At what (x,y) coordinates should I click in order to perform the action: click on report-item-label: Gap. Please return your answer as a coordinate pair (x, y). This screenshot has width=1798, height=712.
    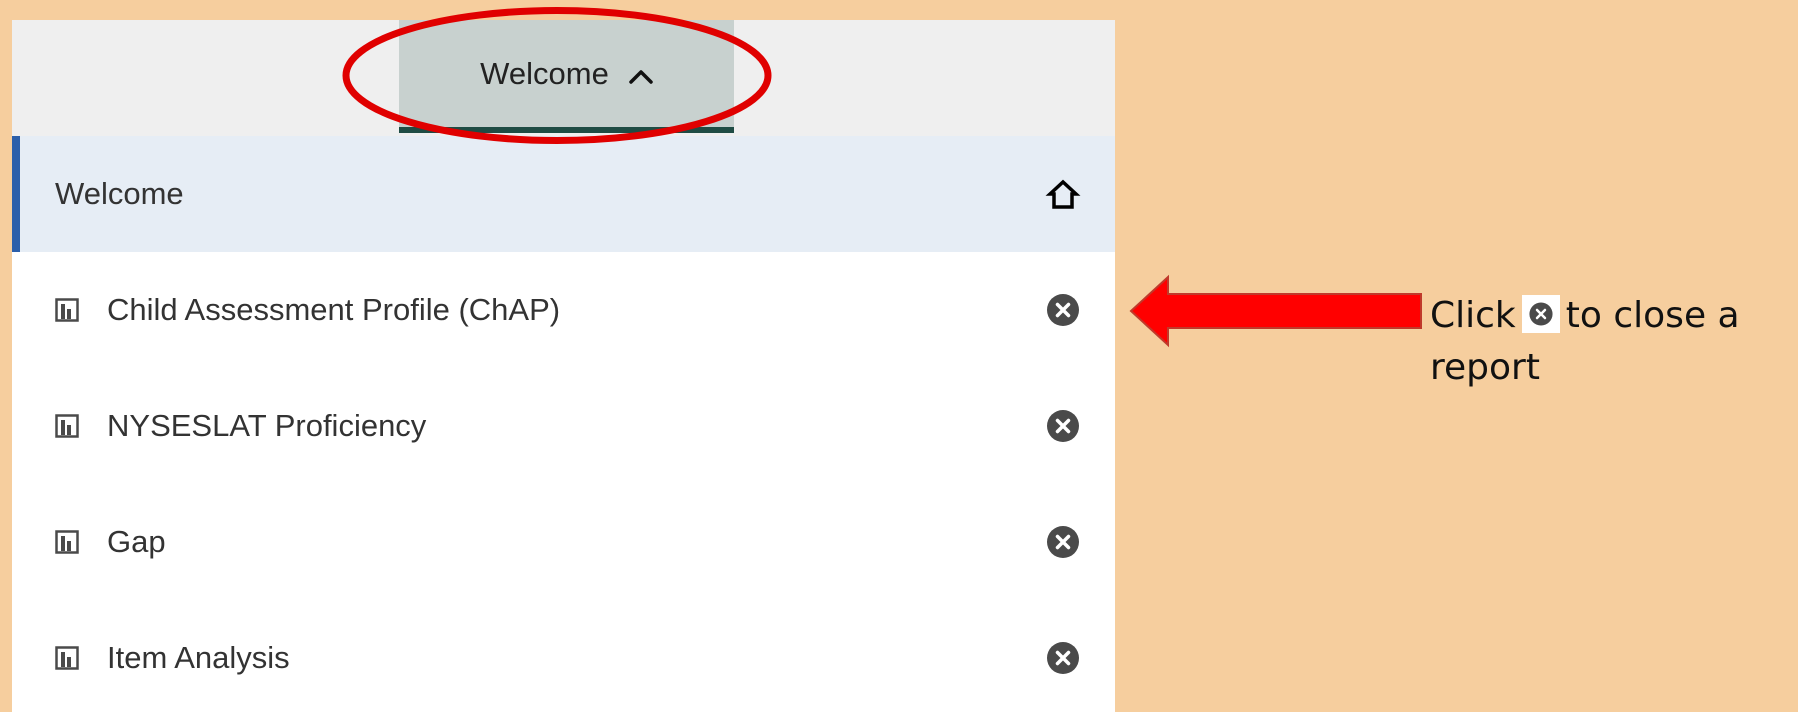
    Looking at the image, I should click on (136, 541).